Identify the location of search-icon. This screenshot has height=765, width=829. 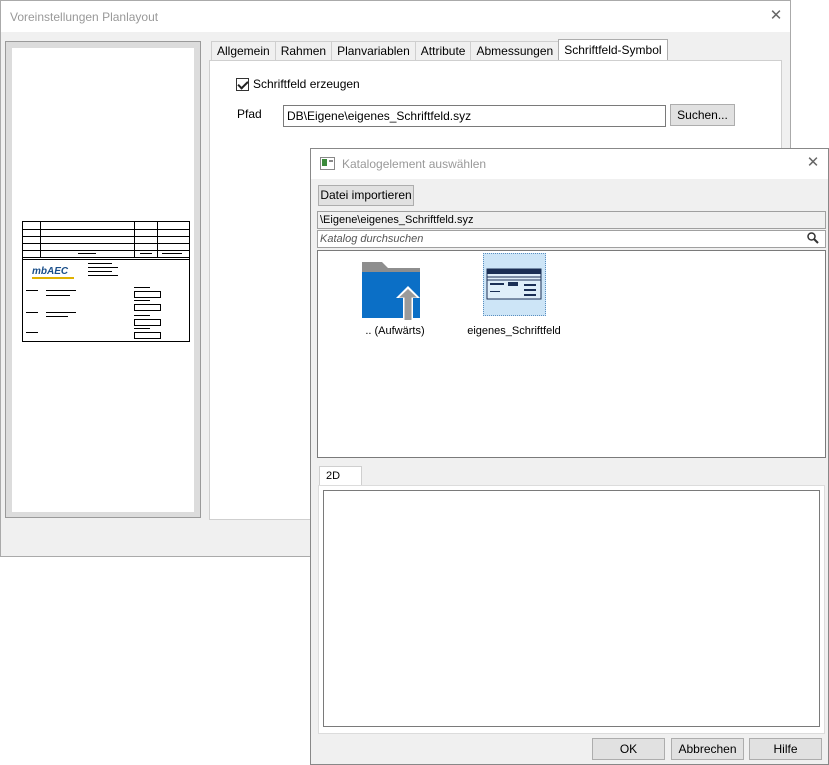
(813, 239).